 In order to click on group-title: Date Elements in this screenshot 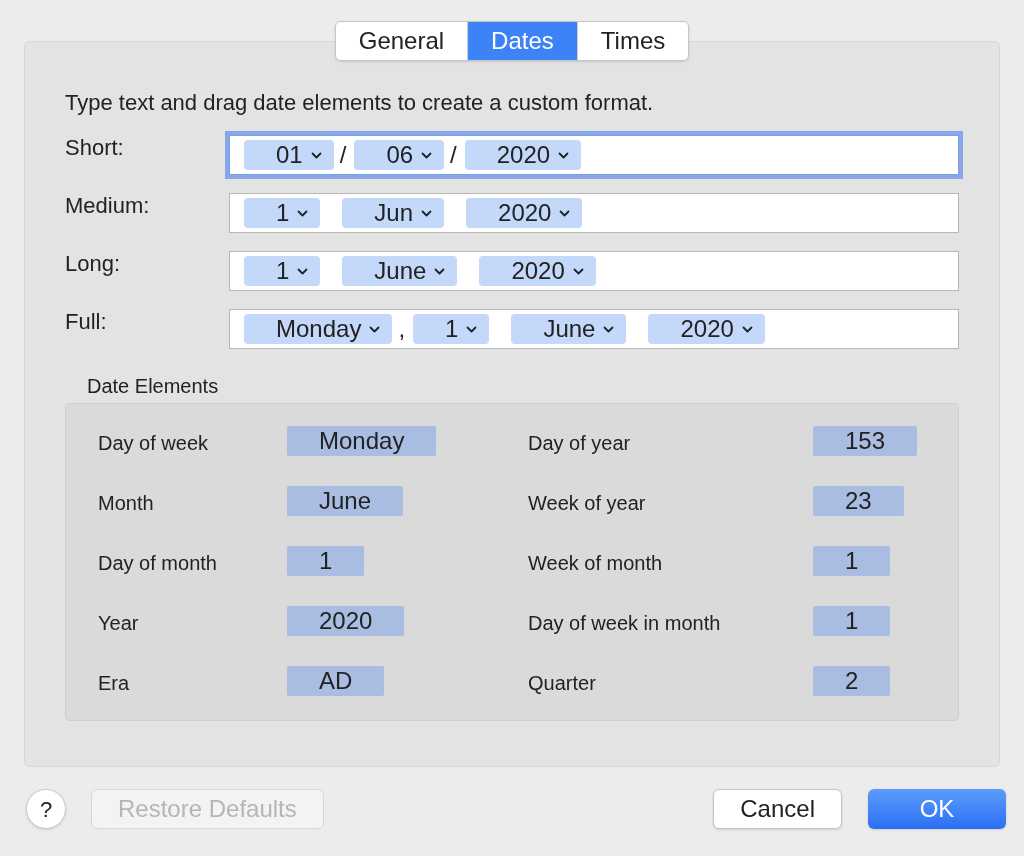, I will do `click(153, 386)`.